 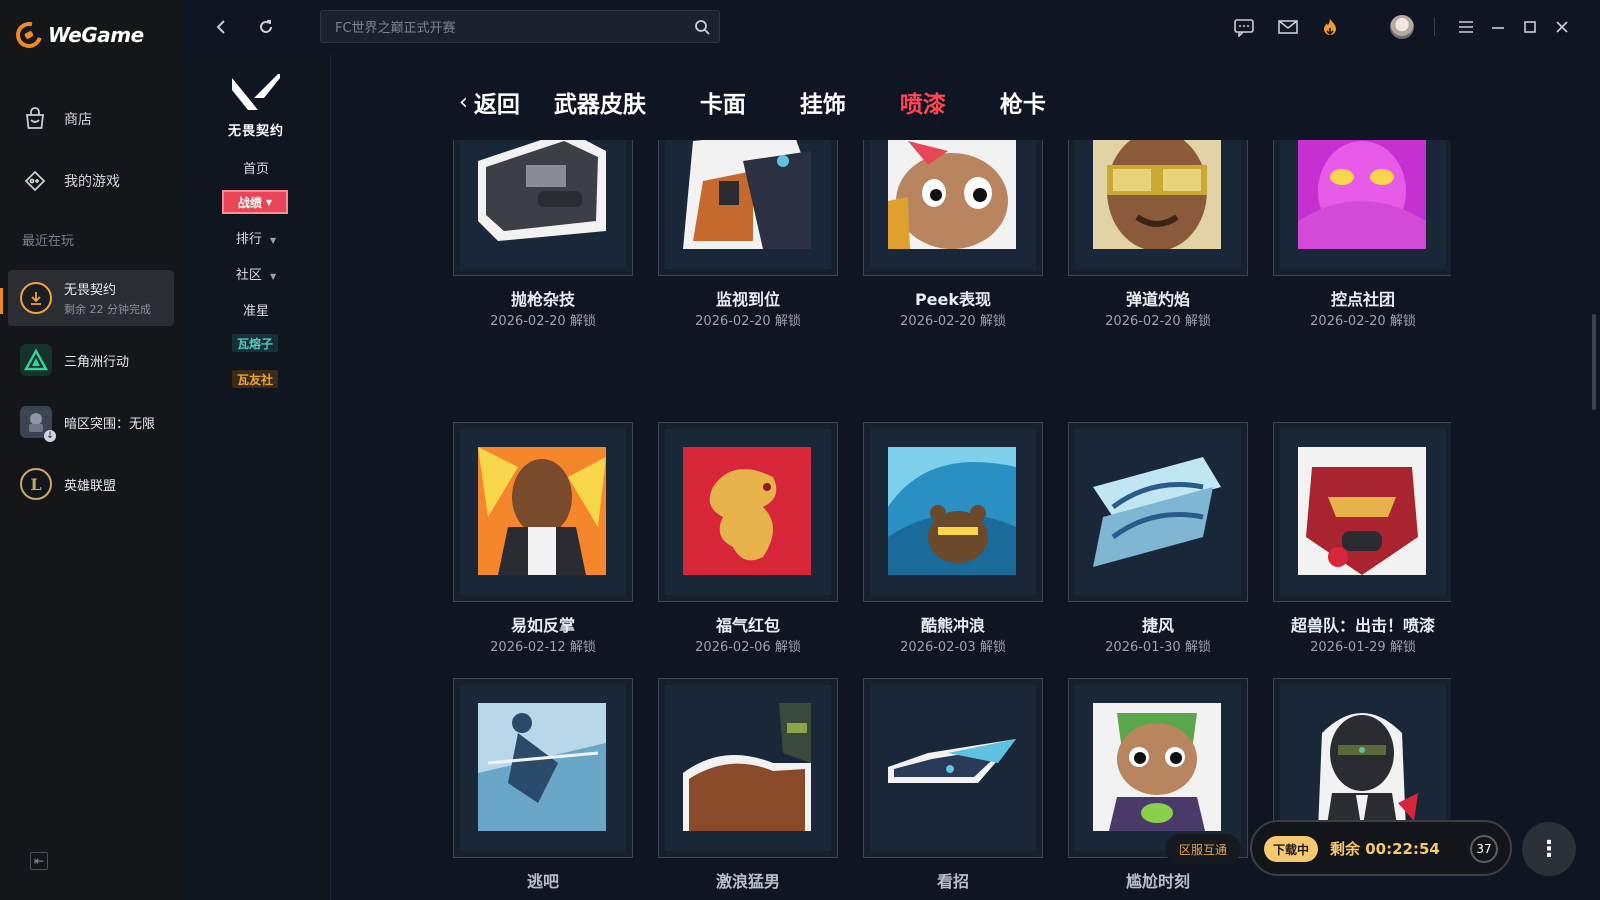 I want to click on spray-art-robot-mask-icon, so click(x=1362, y=511).